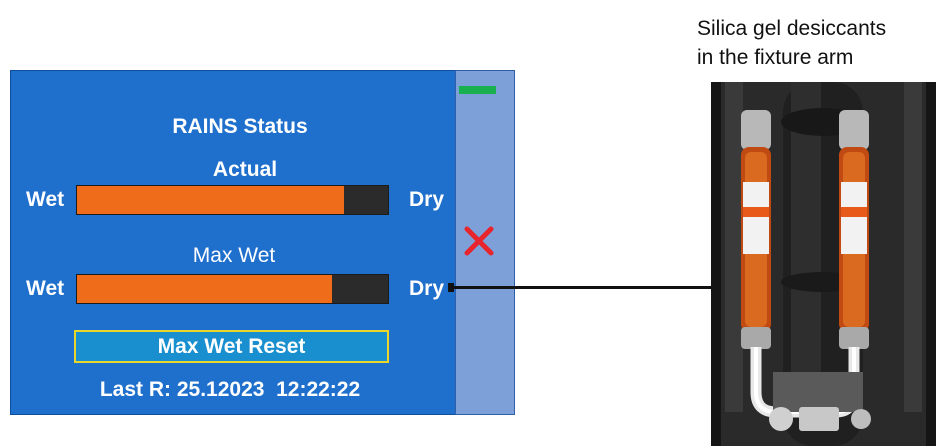 The image size is (938, 446). I want to click on actual-humidity-bar, so click(232, 200).